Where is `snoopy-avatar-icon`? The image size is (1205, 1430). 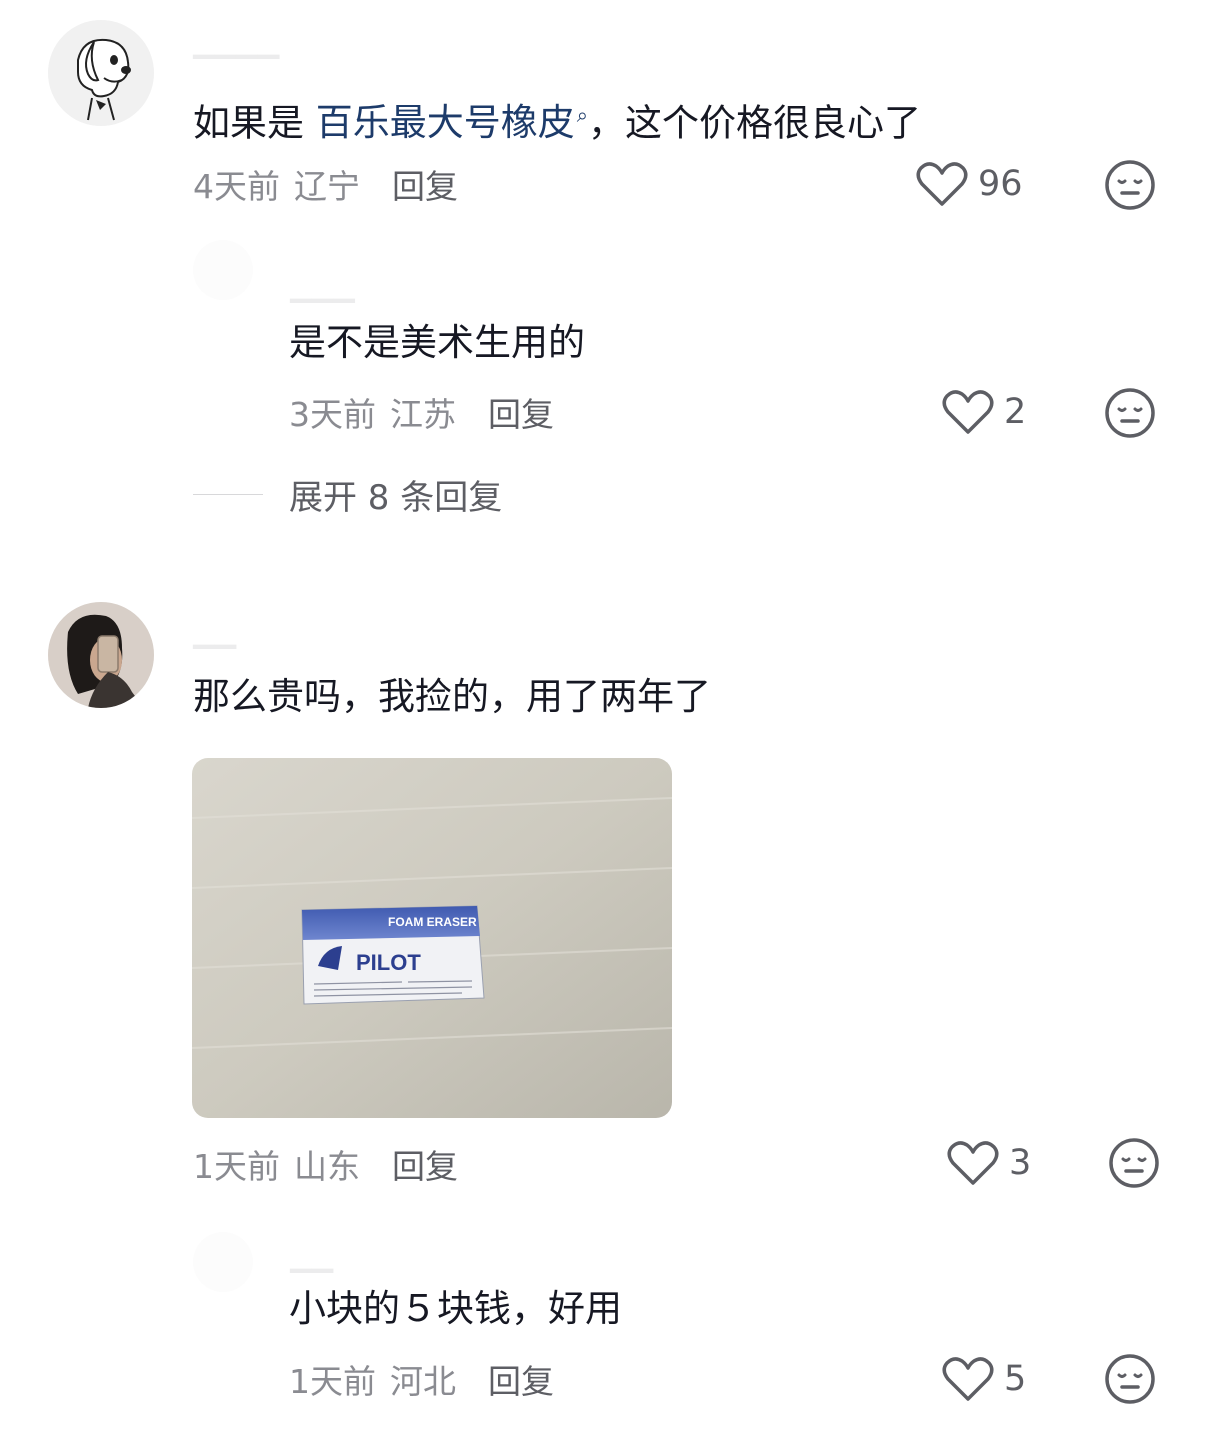 snoopy-avatar-icon is located at coordinates (101, 73).